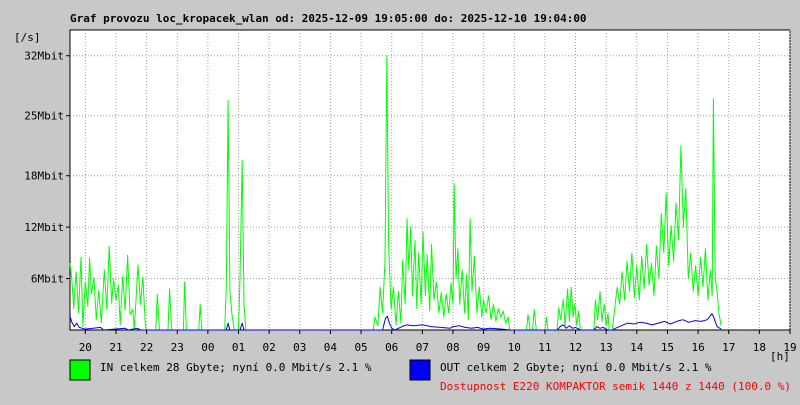 The image size is (800, 405). Describe the element at coordinates (44, 227) in the screenshot. I see `y-tick-label: 12Mbit` at that location.